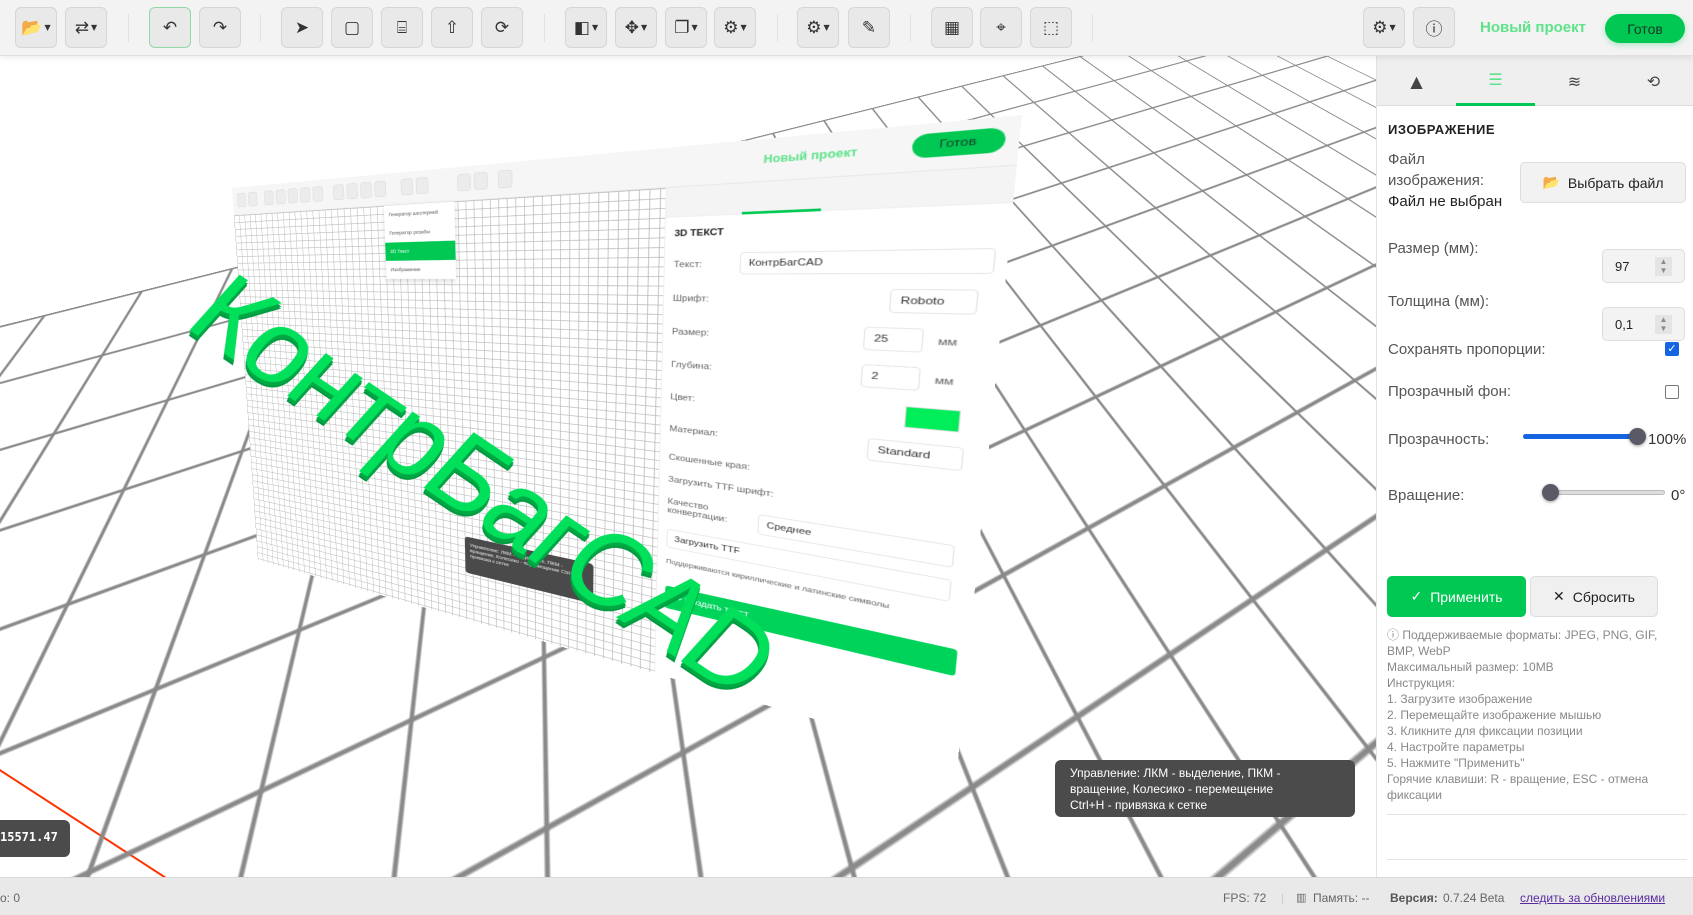 The width and height of the screenshot is (1693, 915). Describe the element at coordinates (699, 233) in the screenshot. I see `image-panel-title: 3D ТЕКСТ` at that location.